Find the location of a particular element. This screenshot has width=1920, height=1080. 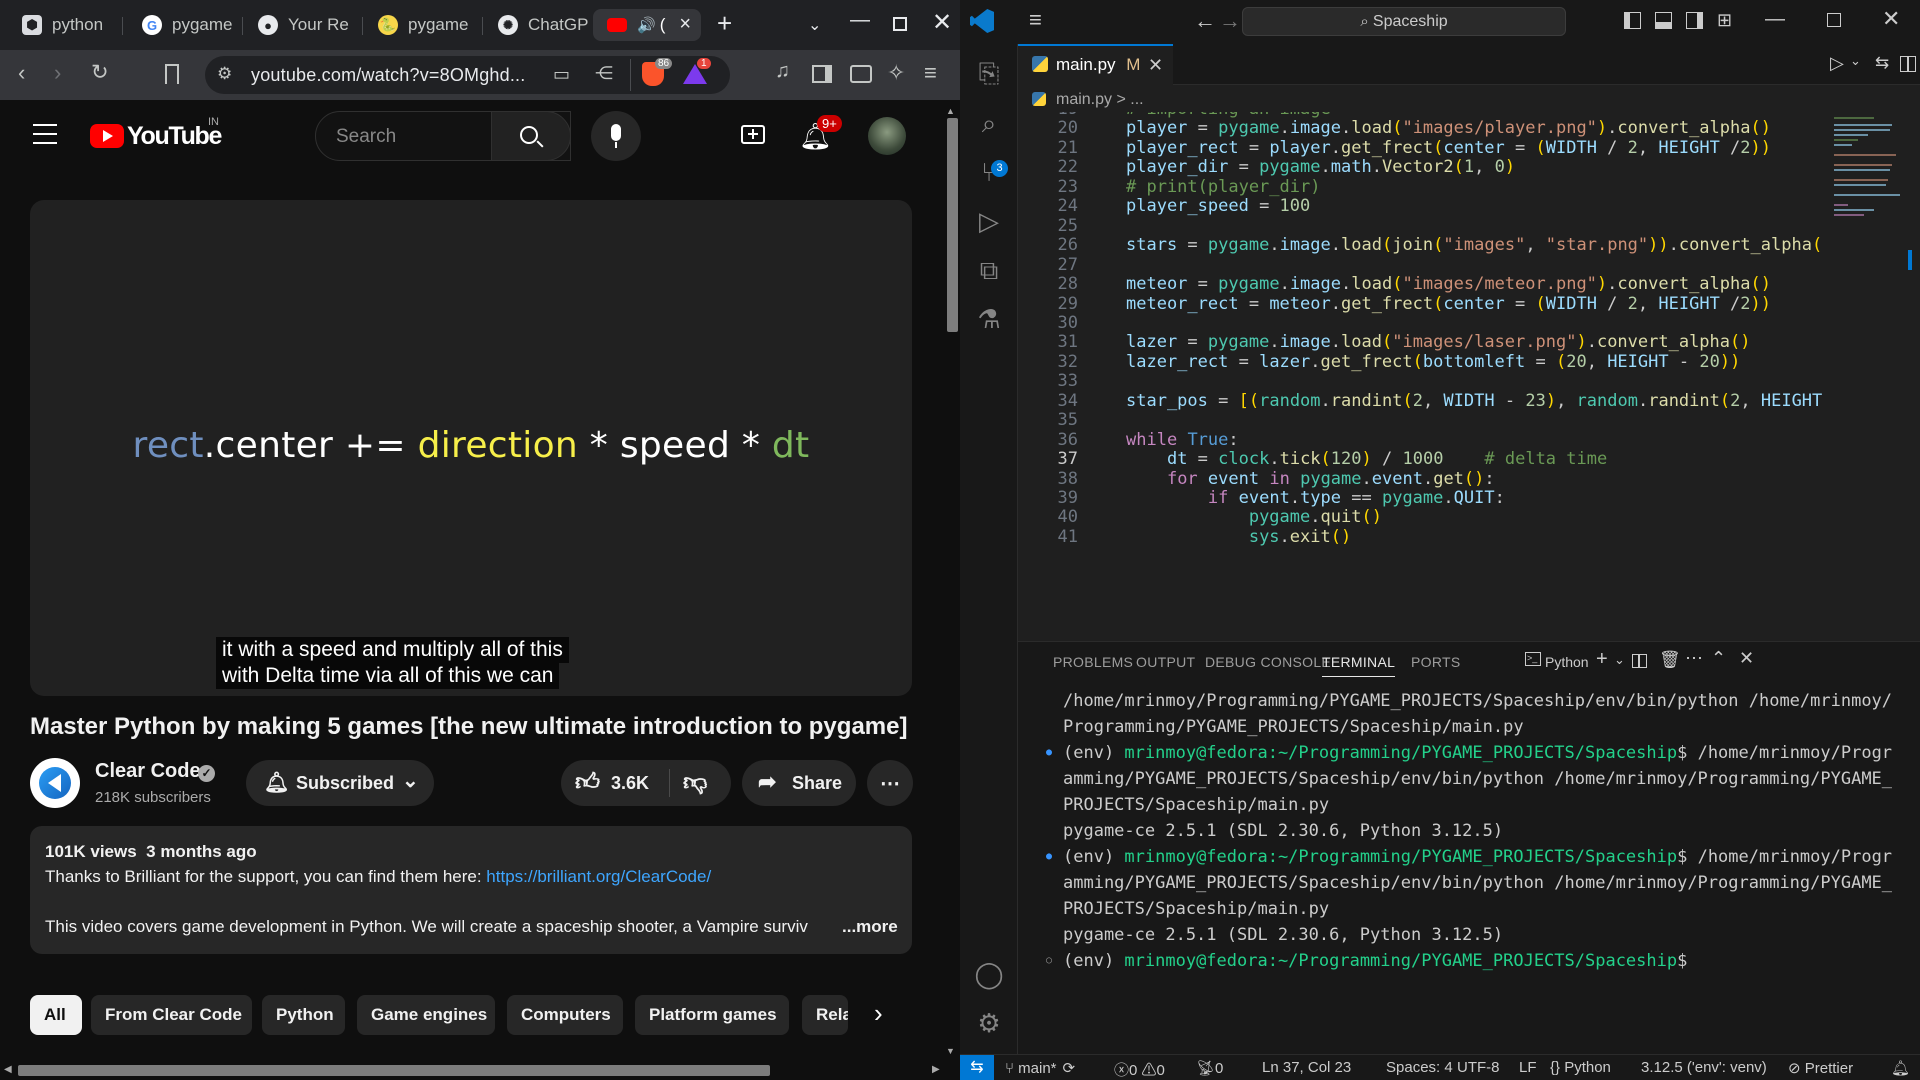

description-link: https://brilliant.org/ClearCode/ is located at coordinates (598, 876).